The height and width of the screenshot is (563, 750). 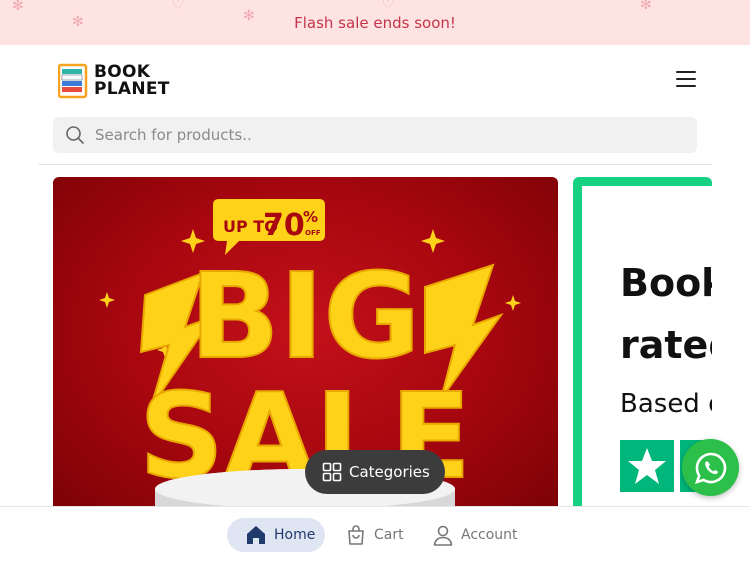 I want to click on nav-item-home: Home, so click(x=276, y=535).